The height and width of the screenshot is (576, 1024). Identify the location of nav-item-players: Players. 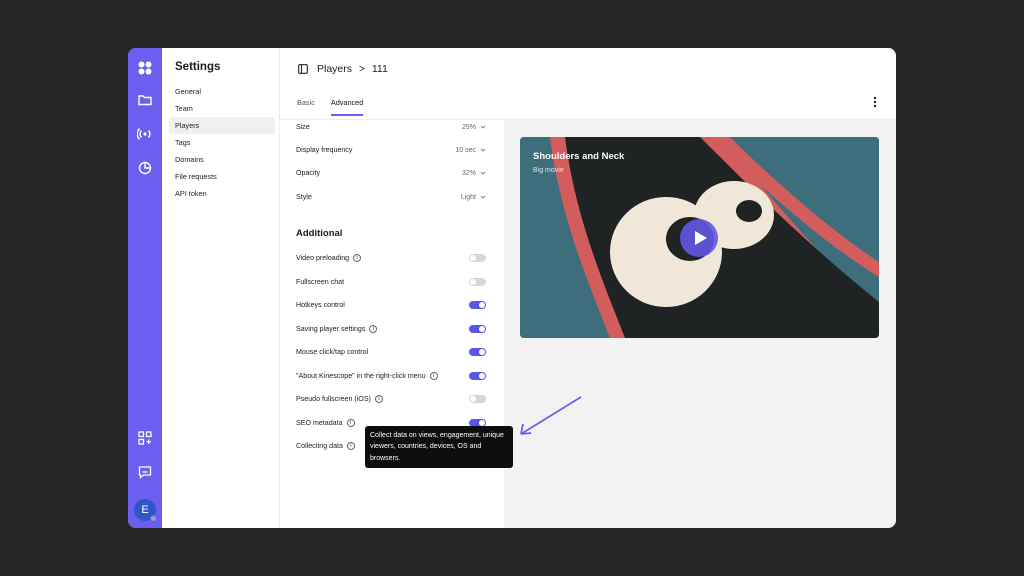
(222, 125).